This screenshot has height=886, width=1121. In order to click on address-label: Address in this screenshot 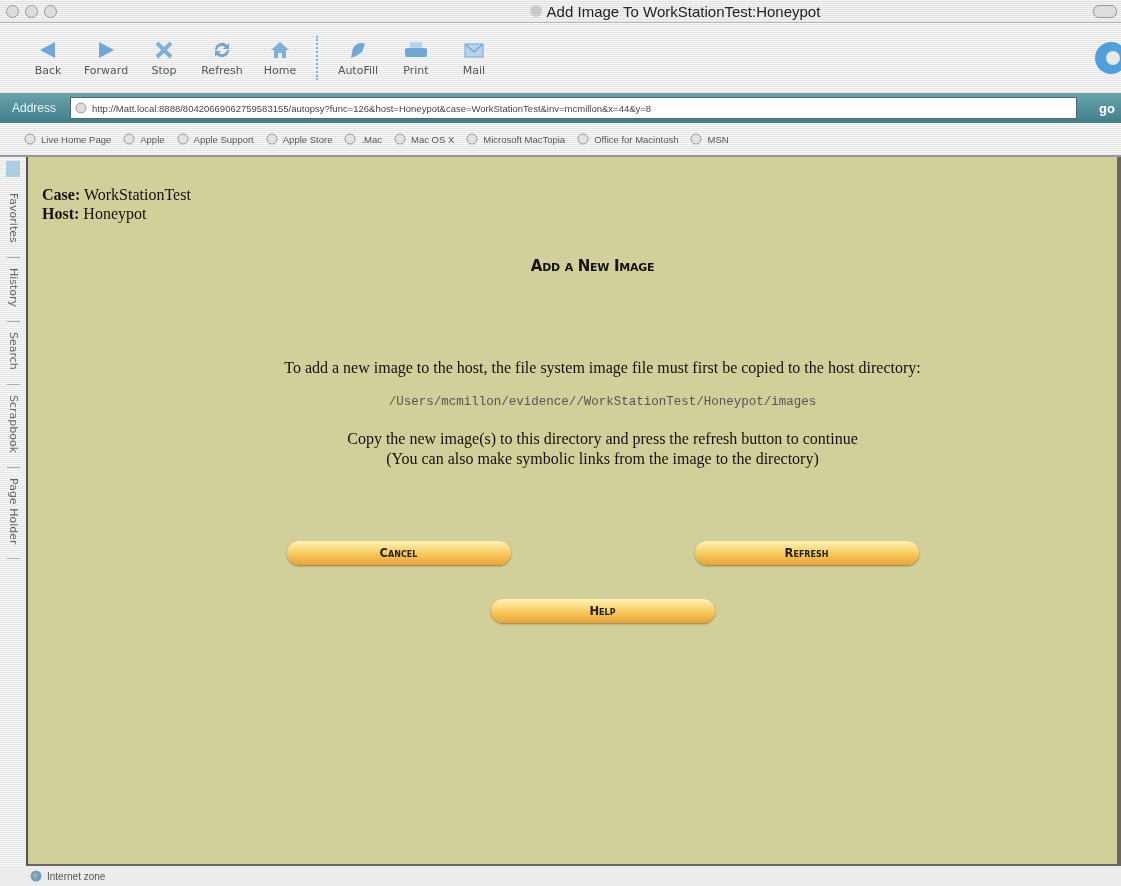, I will do `click(34, 108)`.